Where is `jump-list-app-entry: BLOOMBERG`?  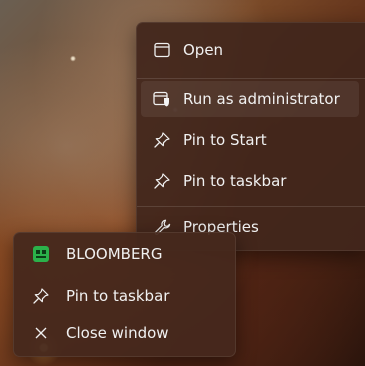 jump-list-app-entry: BLOOMBERG is located at coordinates (124, 254).